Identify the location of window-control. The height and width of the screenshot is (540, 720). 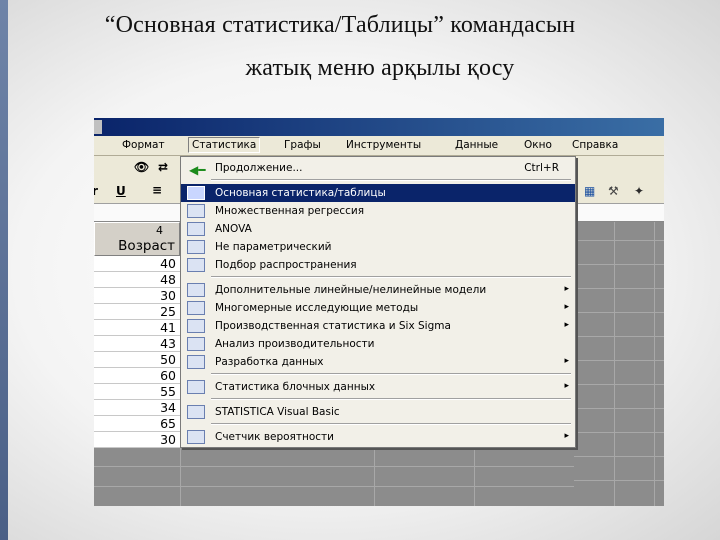
(98, 127).